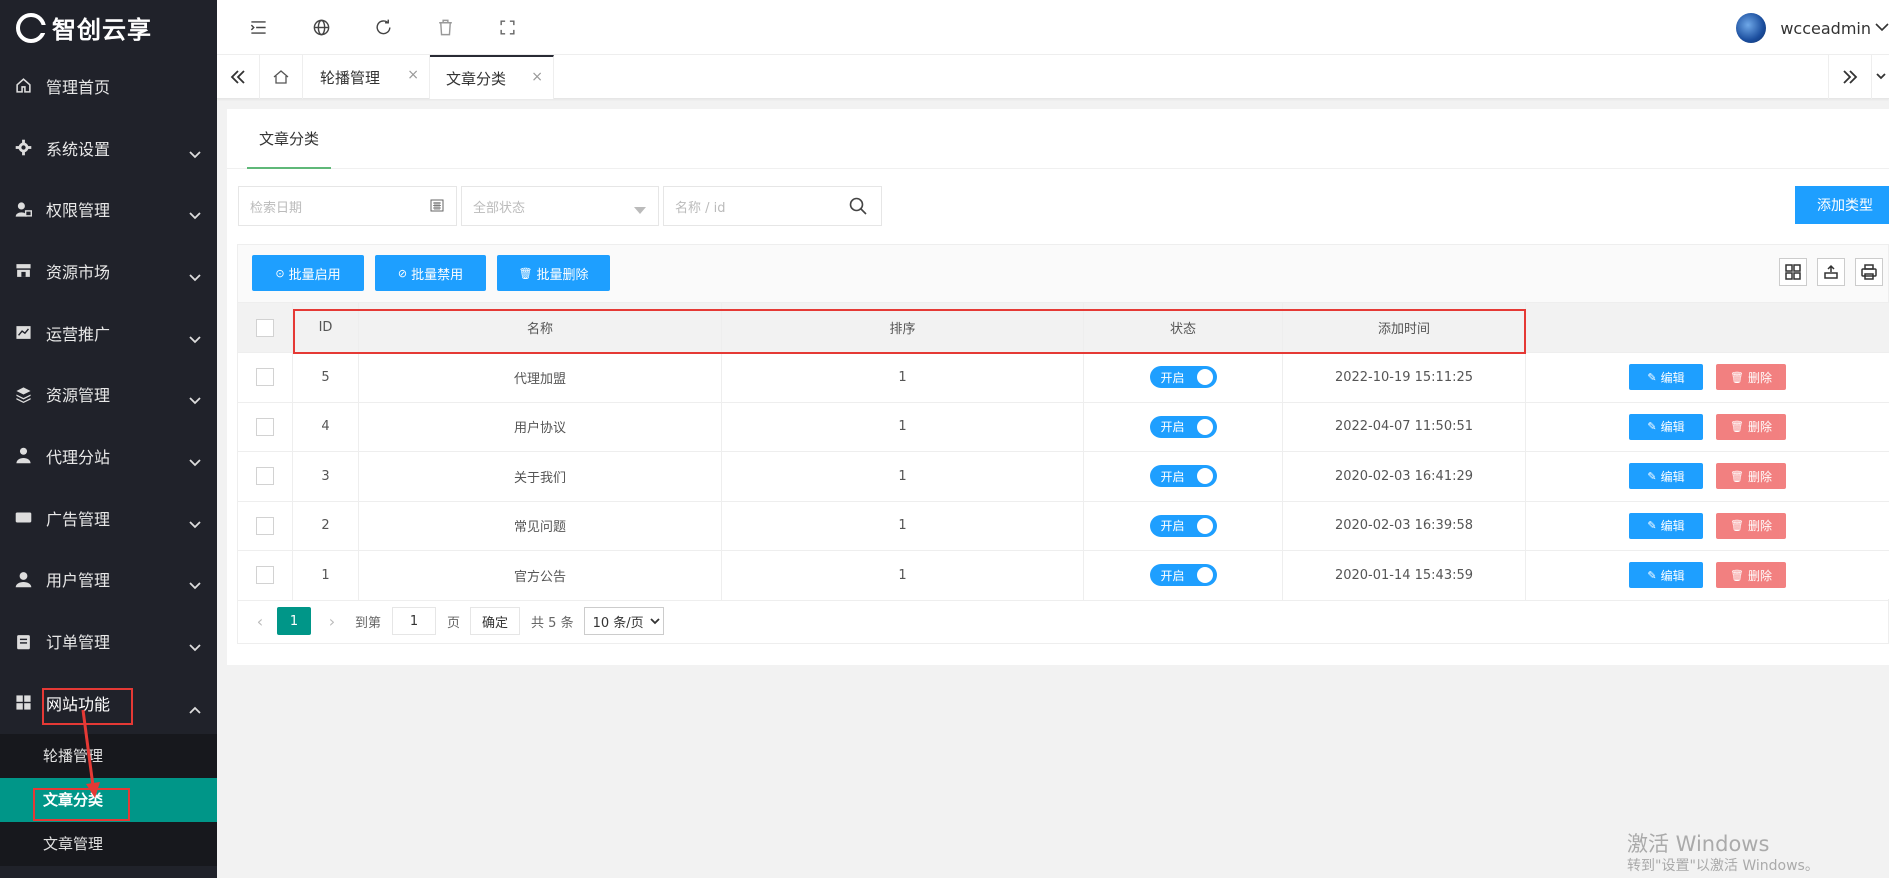  Describe the element at coordinates (1831, 272) in the screenshot. I see `export-icon` at that location.